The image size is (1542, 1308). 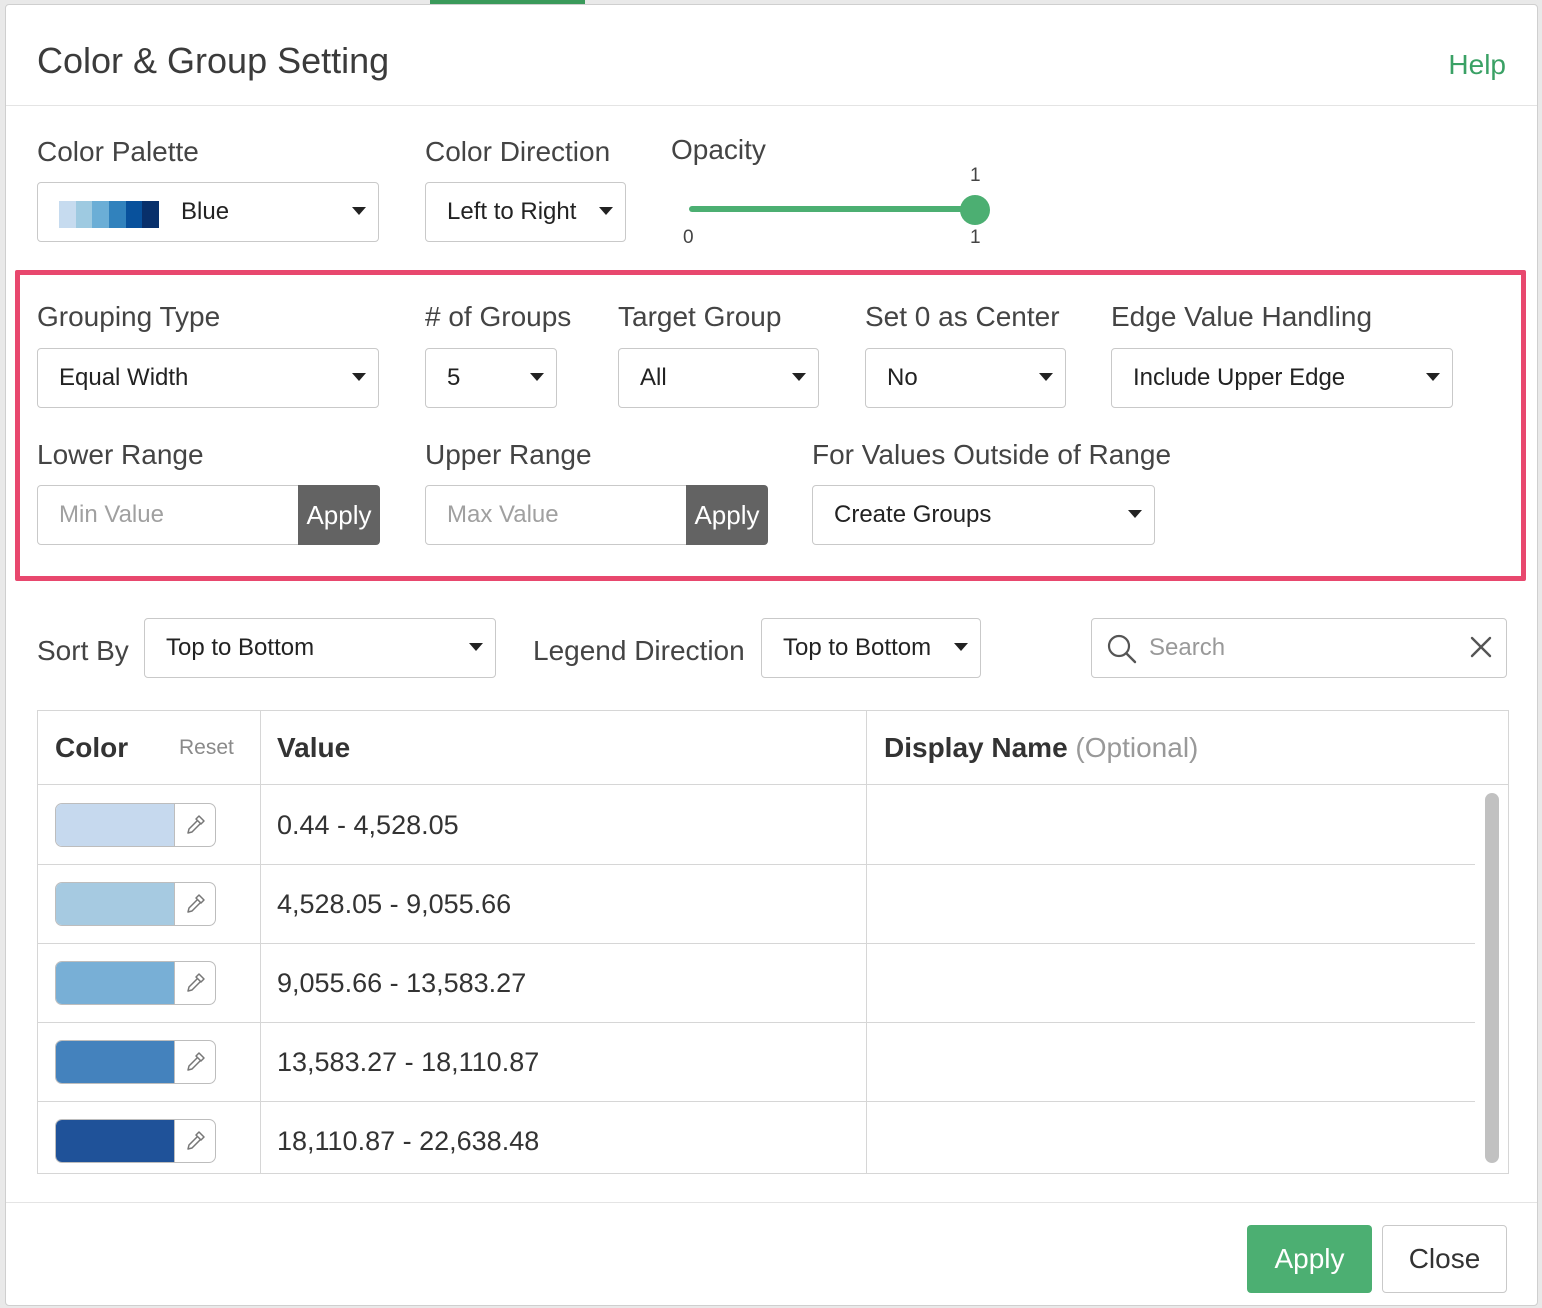 I want to click on legend-direction-label: Legend Direction, so click(x=639, y=650).